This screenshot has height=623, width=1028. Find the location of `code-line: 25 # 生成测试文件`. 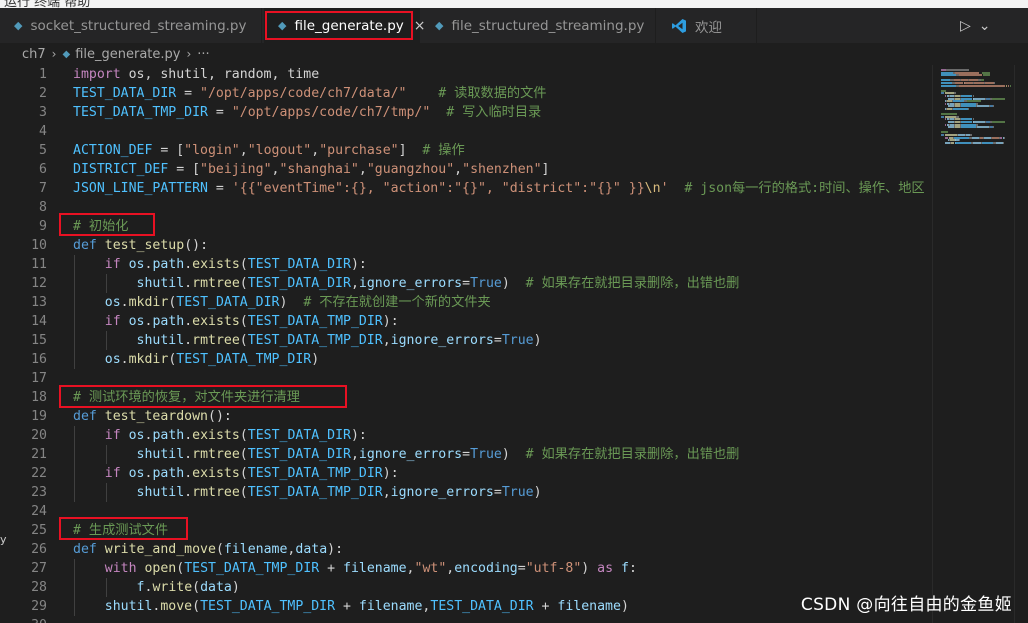

code-line: 25 # 生成测试文件 is located at coordinates (465, 530).